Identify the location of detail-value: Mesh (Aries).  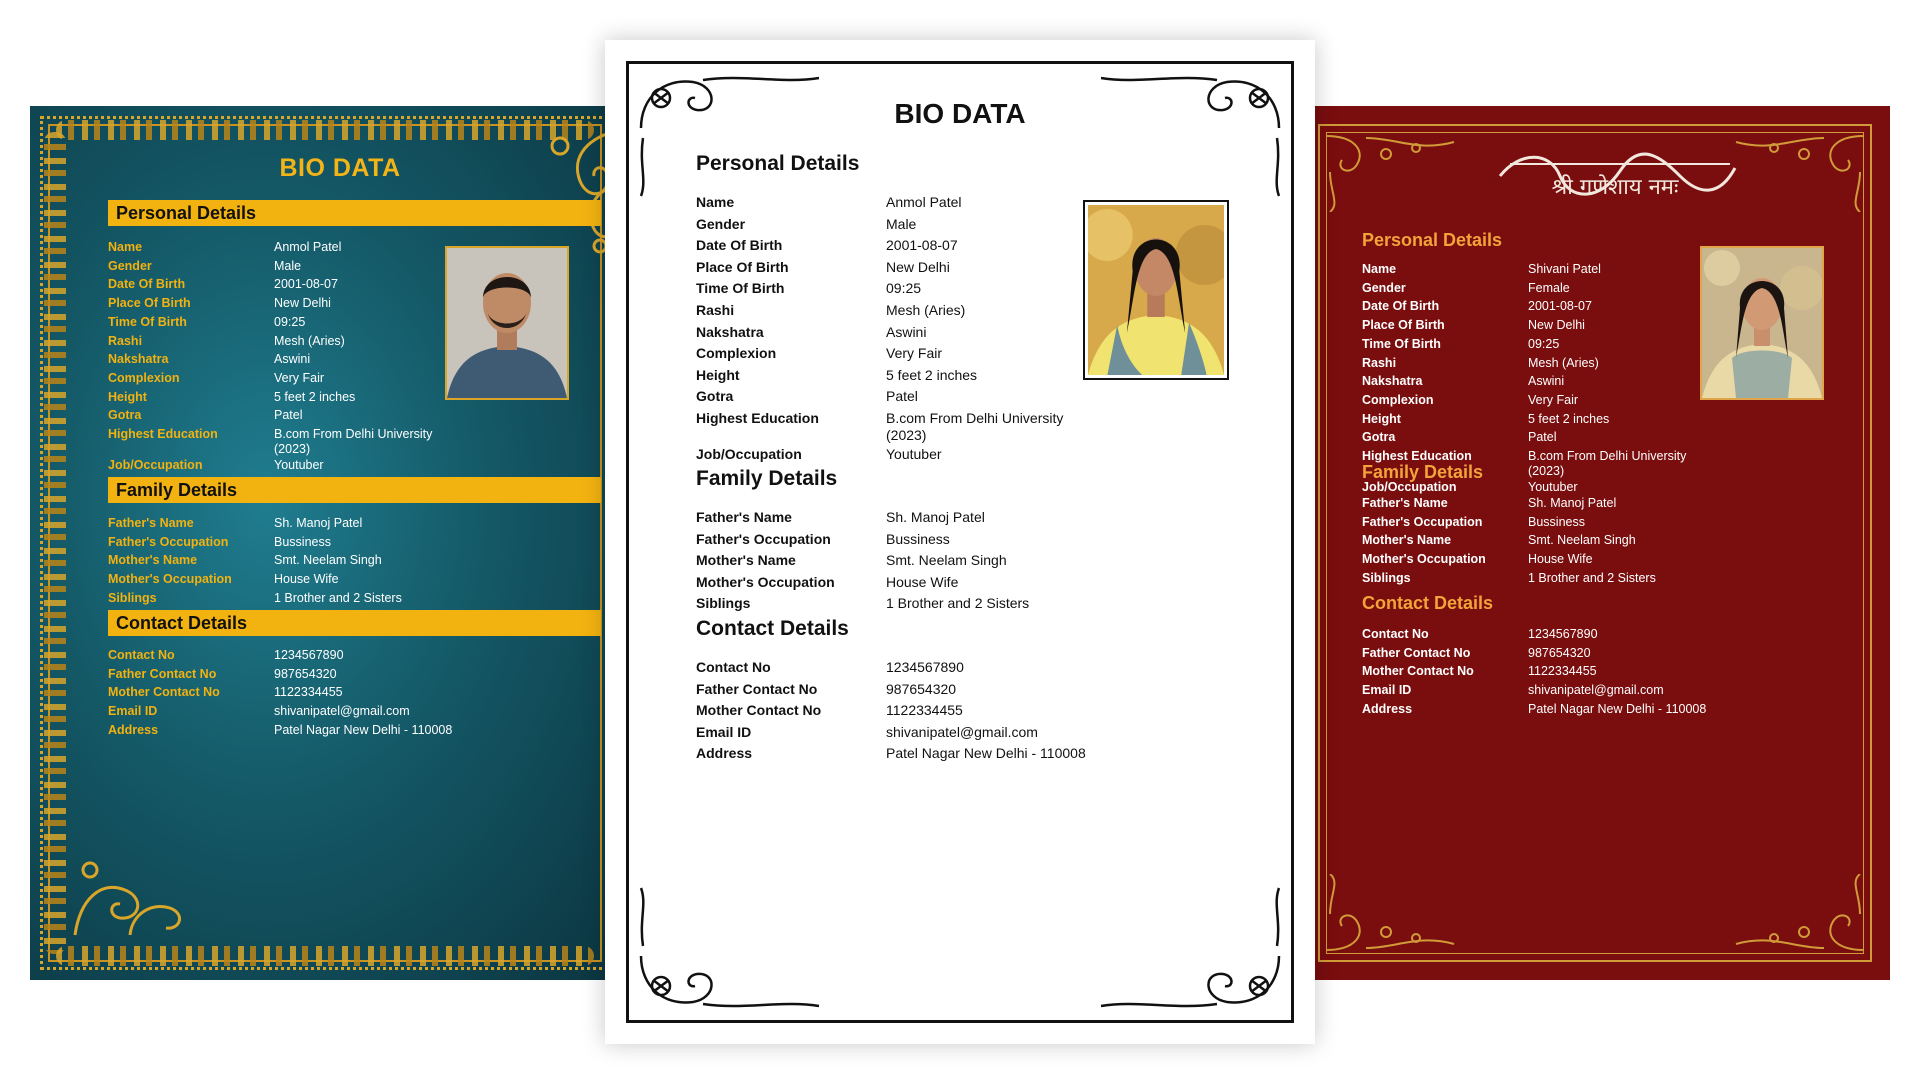
(309, 340).